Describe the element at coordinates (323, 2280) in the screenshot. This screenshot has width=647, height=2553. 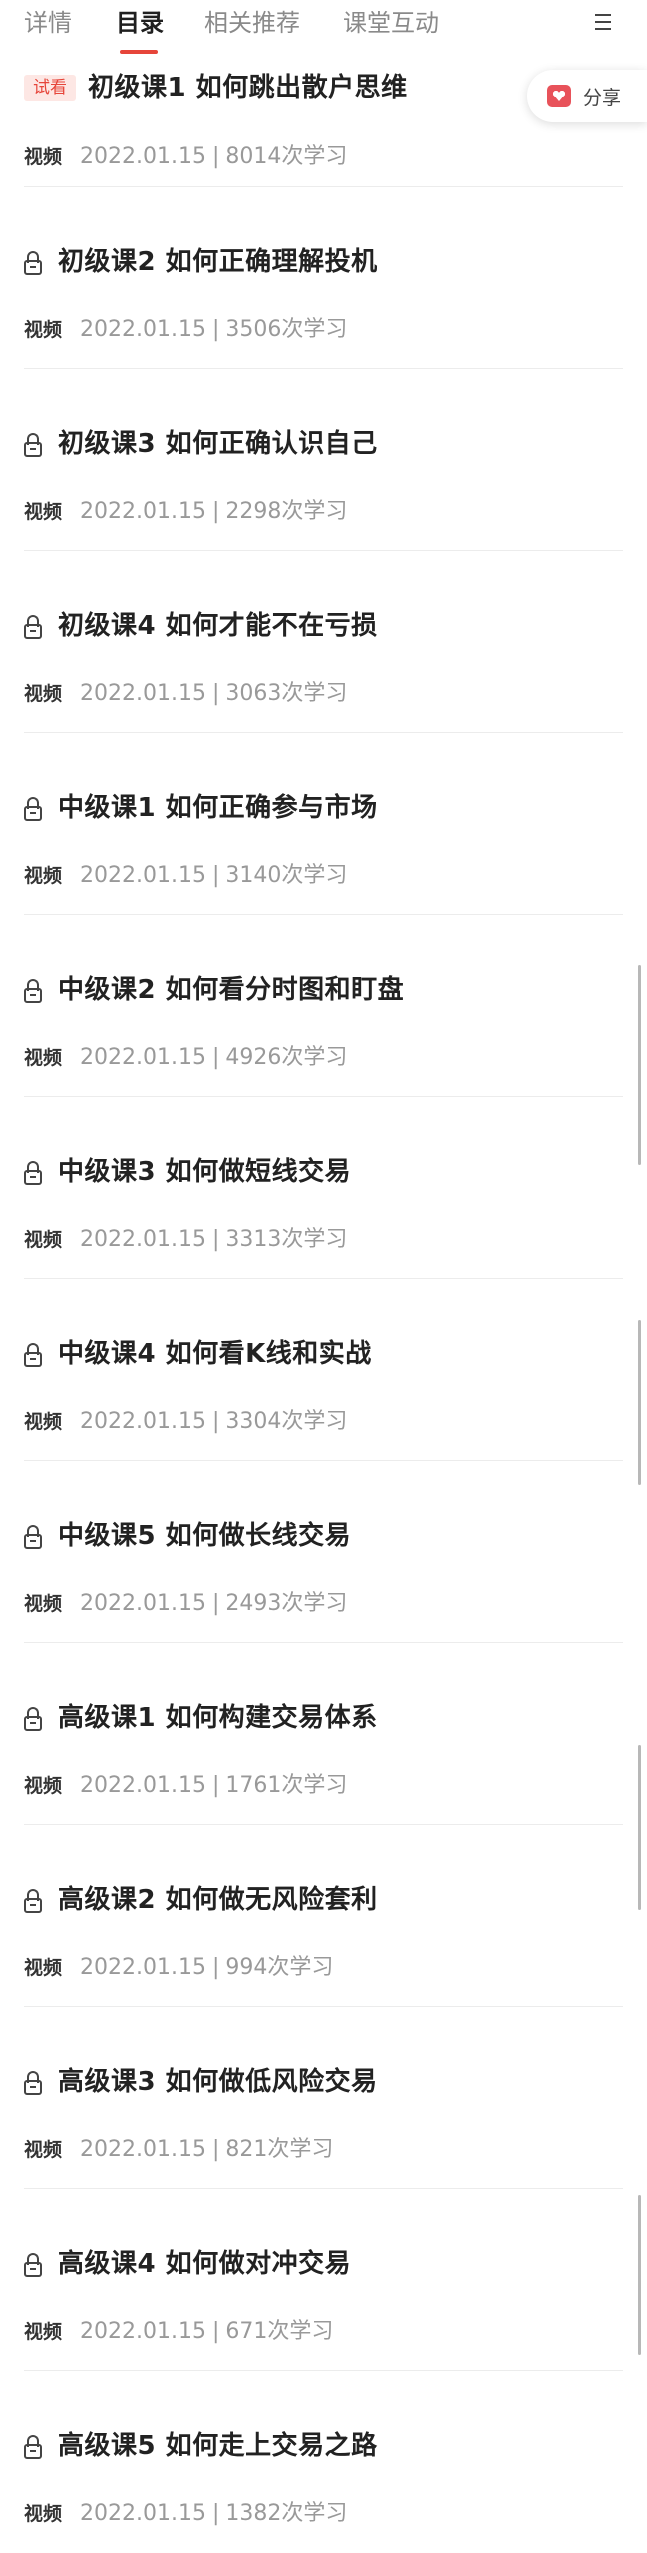
I see `lesson-item: 高级课4 如何做对冲交易 视频 2022.01.15 | 671次学习` at that location.